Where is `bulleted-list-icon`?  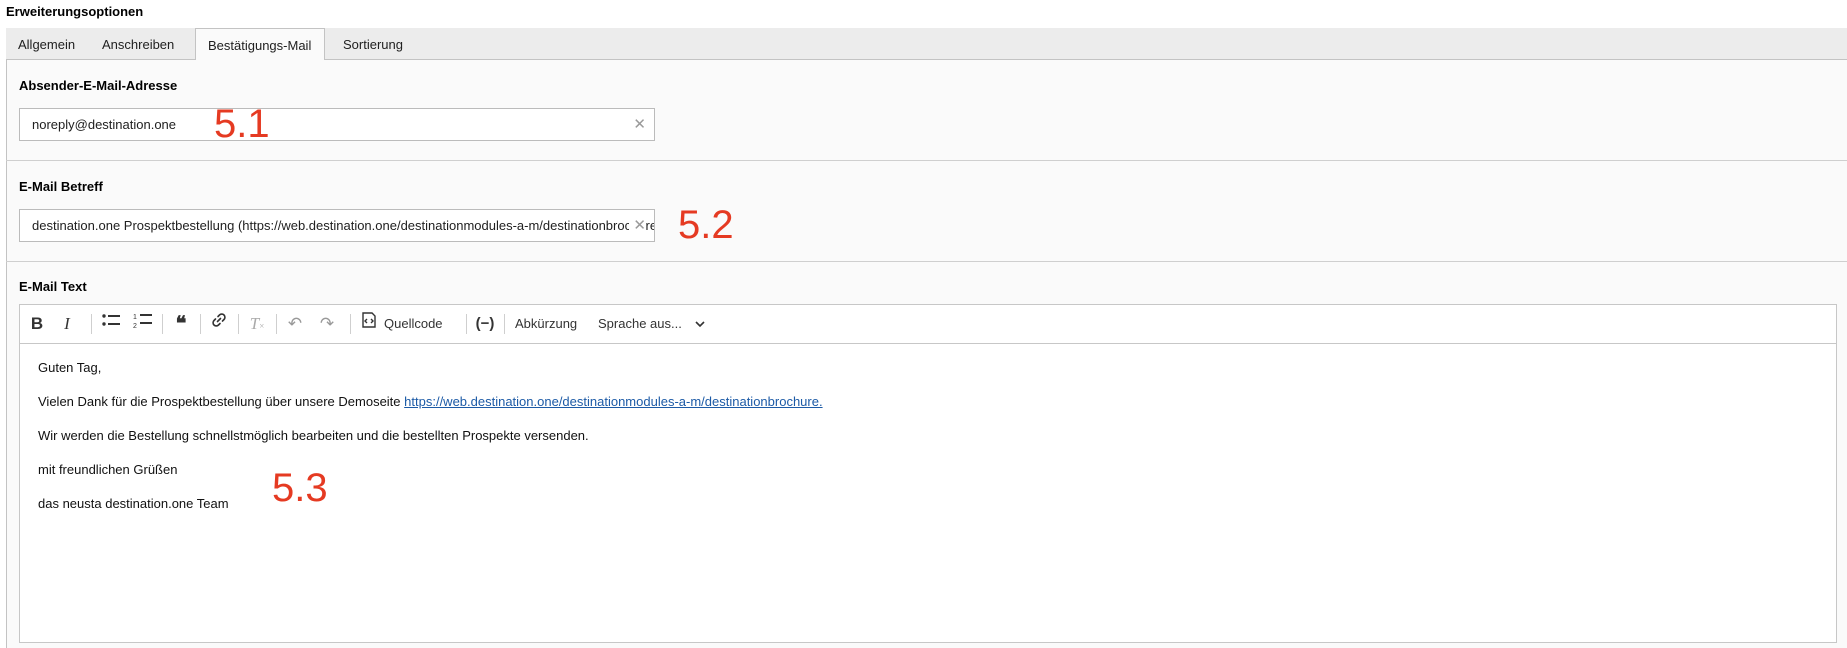 bulleted-list-icon is located at coordinates (111, 324).